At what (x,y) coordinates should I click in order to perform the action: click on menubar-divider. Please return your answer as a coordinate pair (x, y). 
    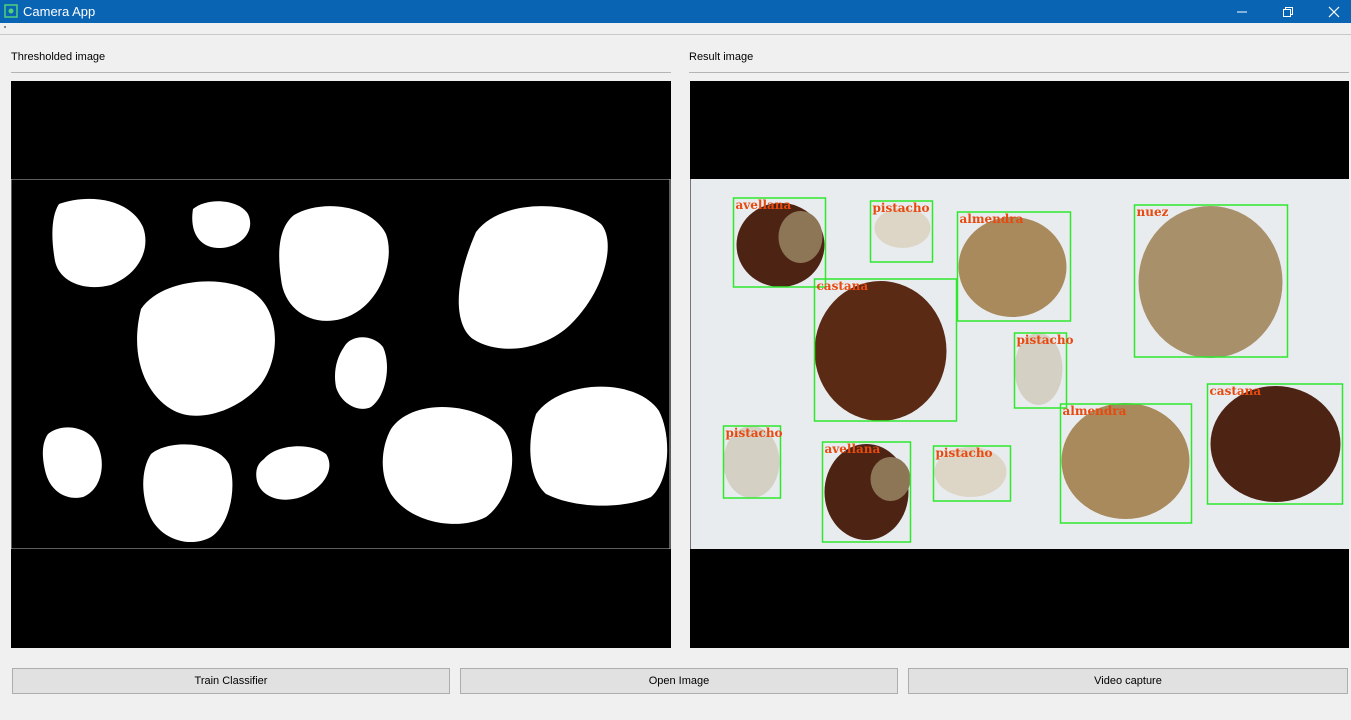
    Looking at the image, I should click on (675, 34).